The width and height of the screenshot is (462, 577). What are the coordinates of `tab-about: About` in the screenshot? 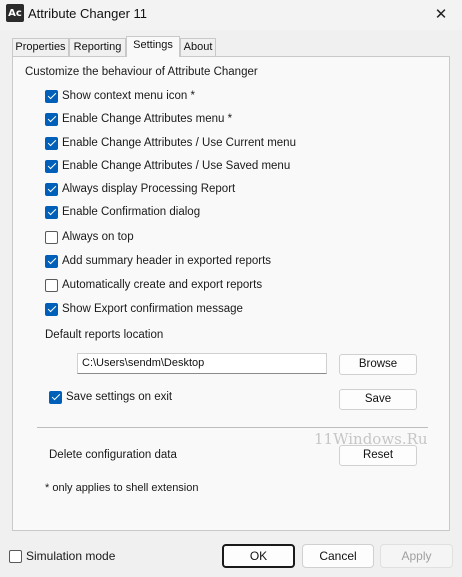 It's located at (198, 47).